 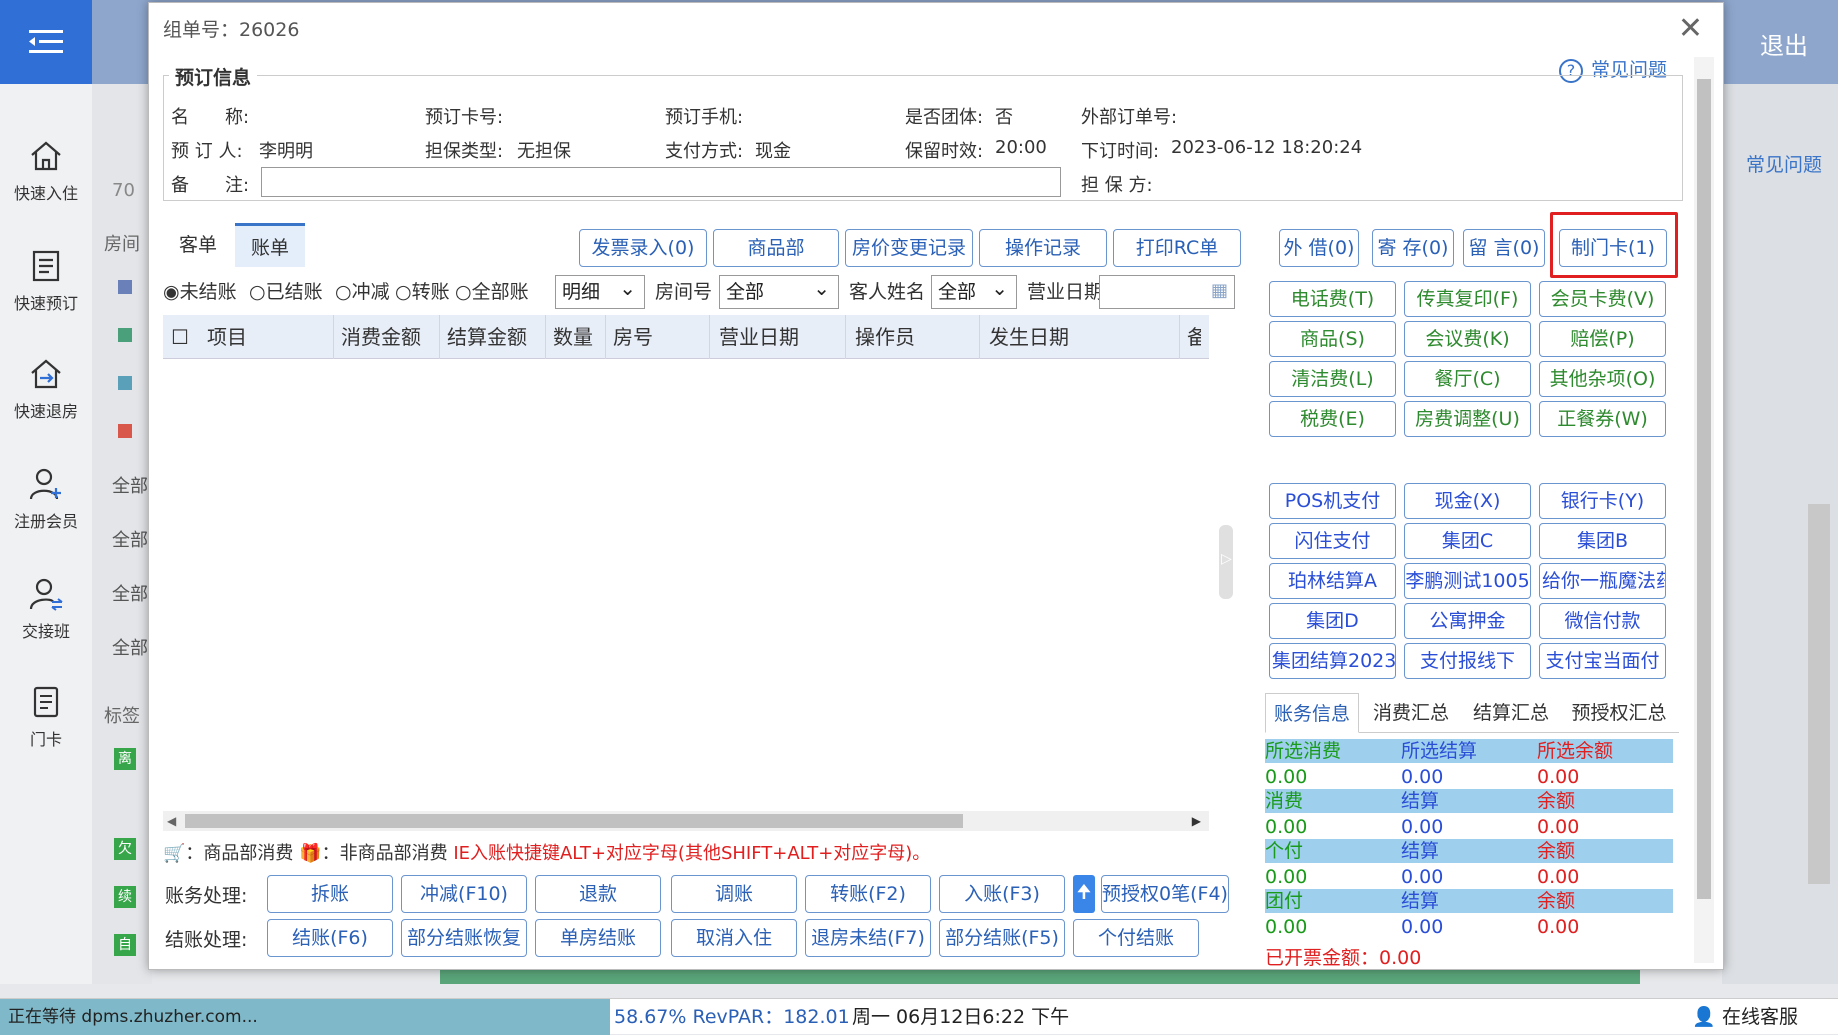 I want to click on bill-table-header: ☐ 项目 消费金额 结算金额 数量 房号 营业日期 操作员 发生日期 备, so click(x=686, y=337).